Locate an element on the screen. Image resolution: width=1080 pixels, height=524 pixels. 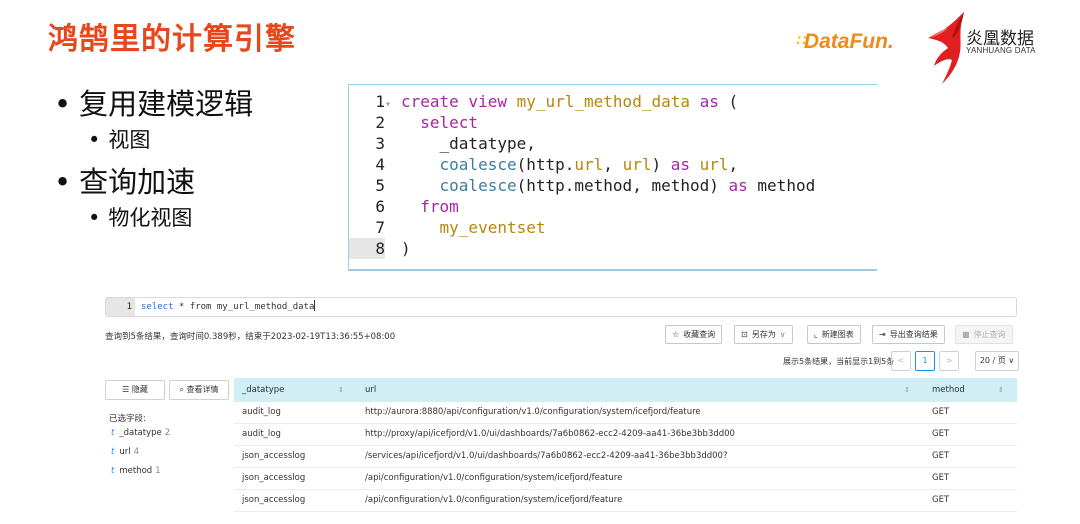
sub-bullet-text: 物化视图 is located at coordinates (150, 218).